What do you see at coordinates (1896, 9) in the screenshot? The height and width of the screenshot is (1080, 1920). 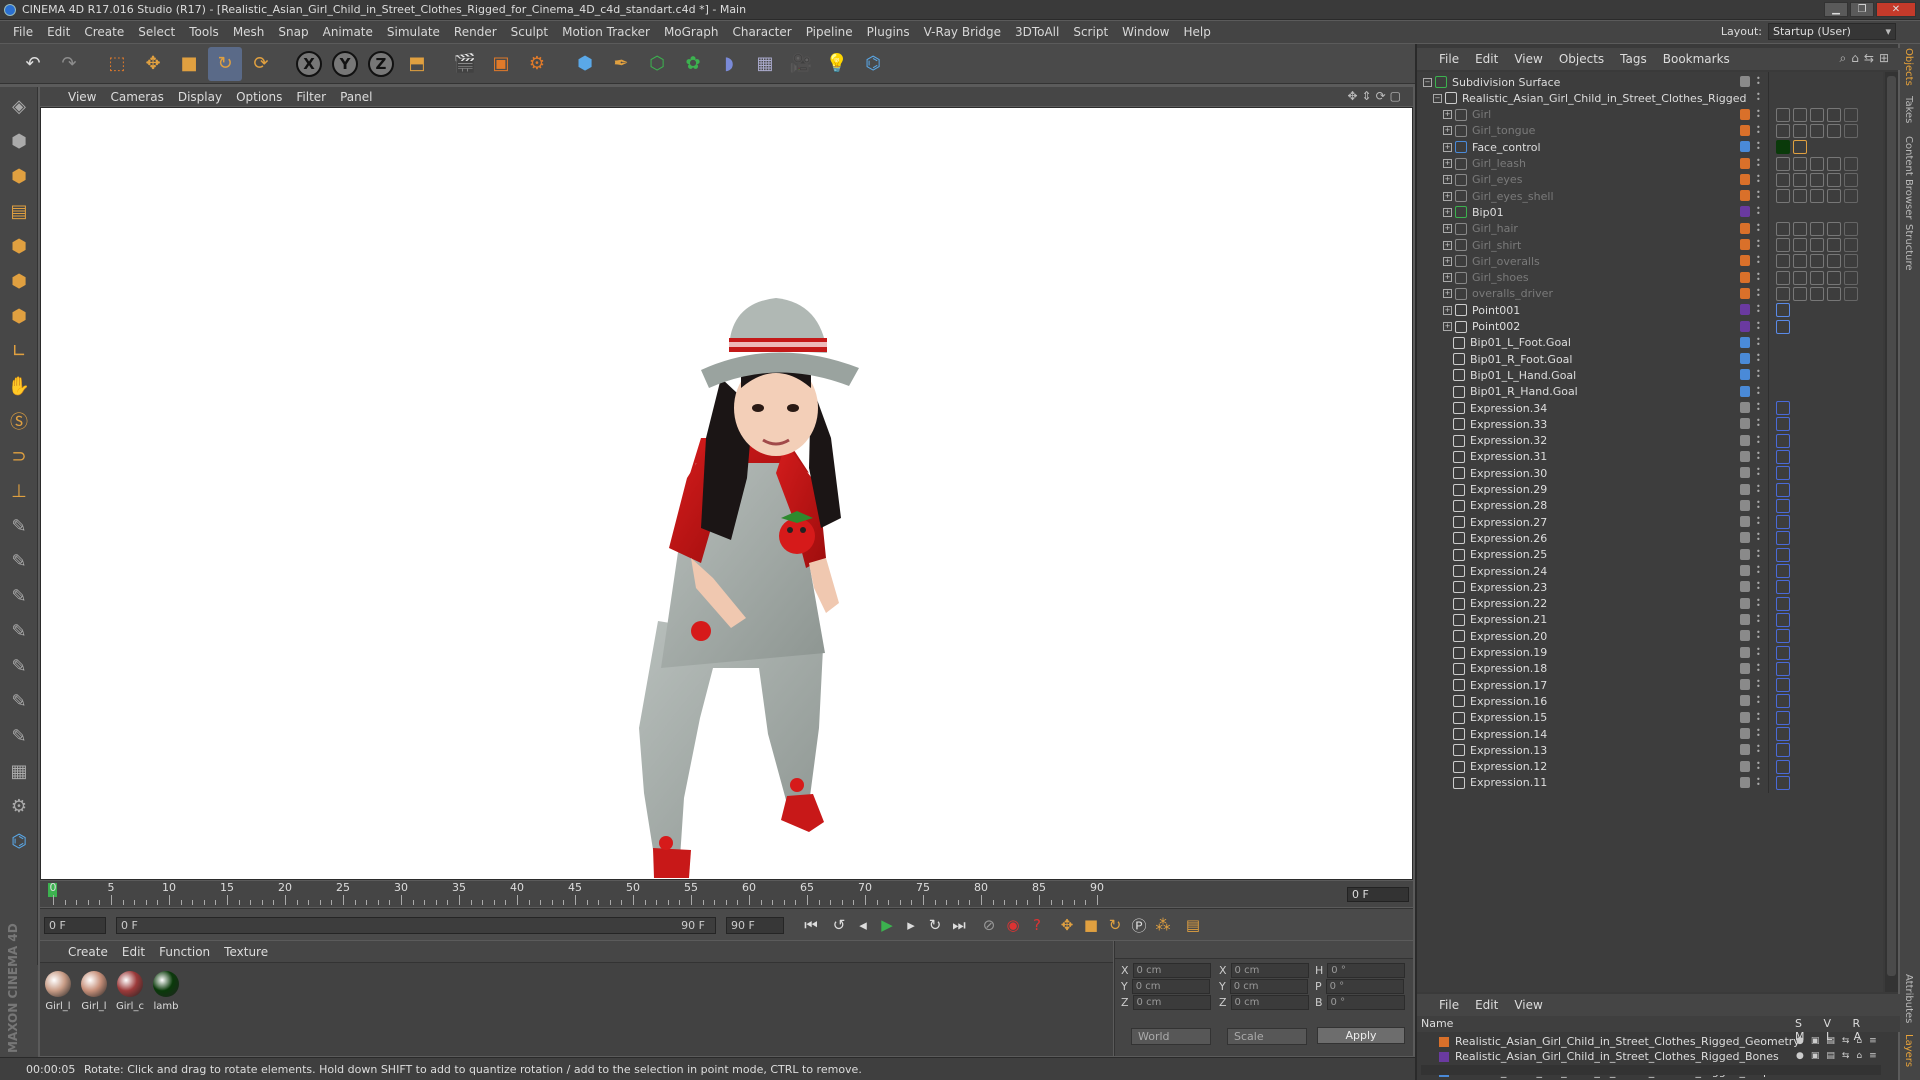 I see `close-icon: ✕` at bounding box center [1896, 9].